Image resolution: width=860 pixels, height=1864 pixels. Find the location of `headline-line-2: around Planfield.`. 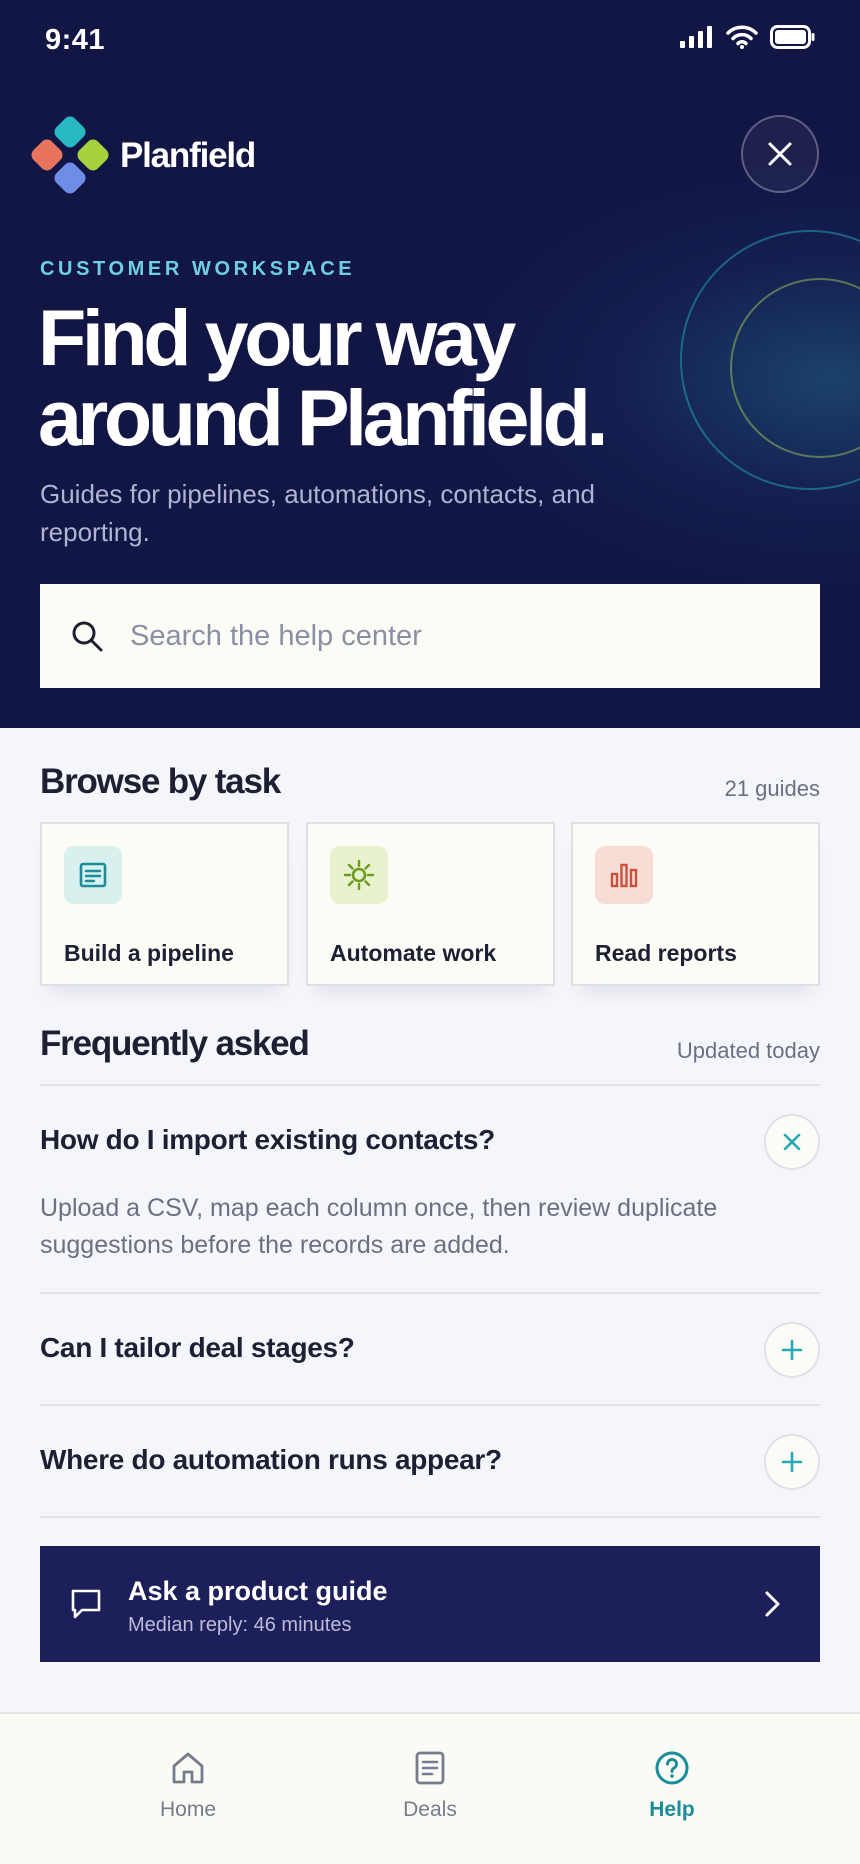

headline-line-2: around Planfield. is located at coordinates (323, 417).